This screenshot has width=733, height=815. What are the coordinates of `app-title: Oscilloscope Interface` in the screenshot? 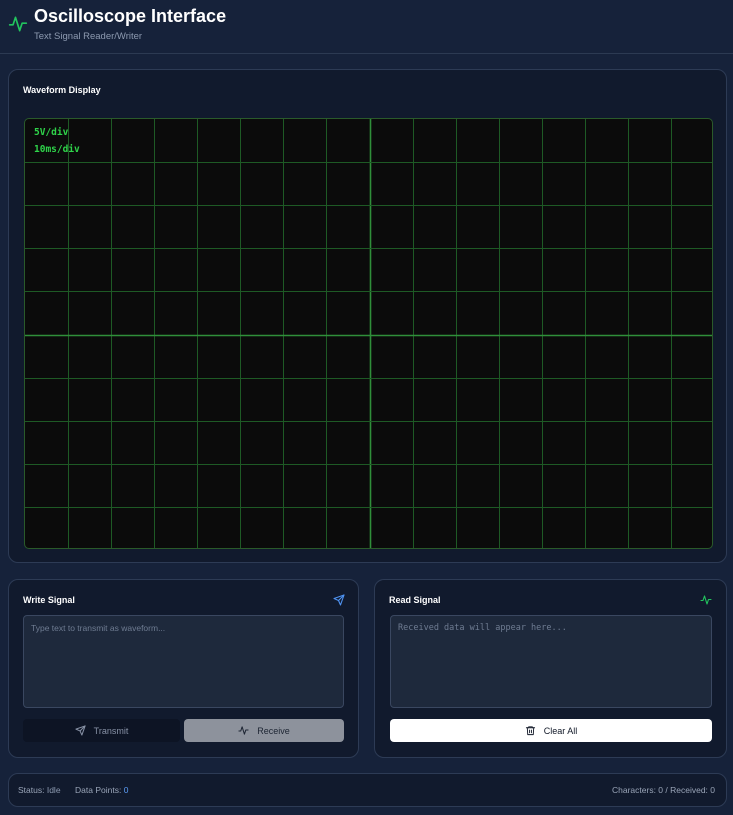 It's located at (130, 16).